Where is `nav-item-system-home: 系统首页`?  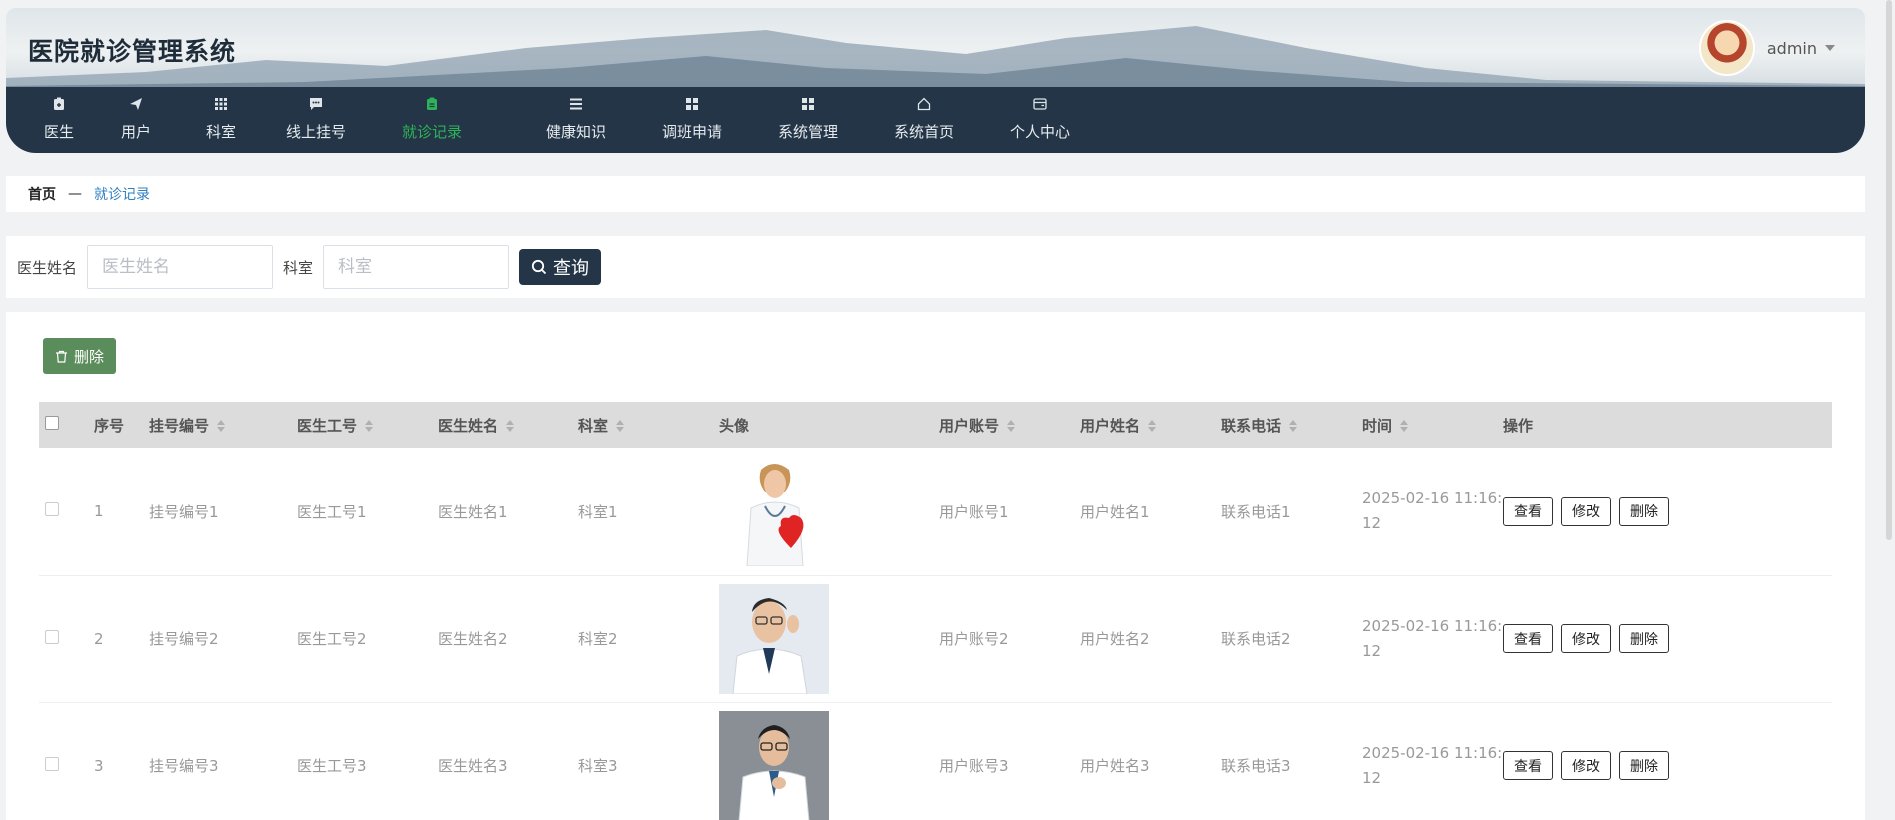 nav-item-system-home: 系统首页 is located at coordinates (924, 120).